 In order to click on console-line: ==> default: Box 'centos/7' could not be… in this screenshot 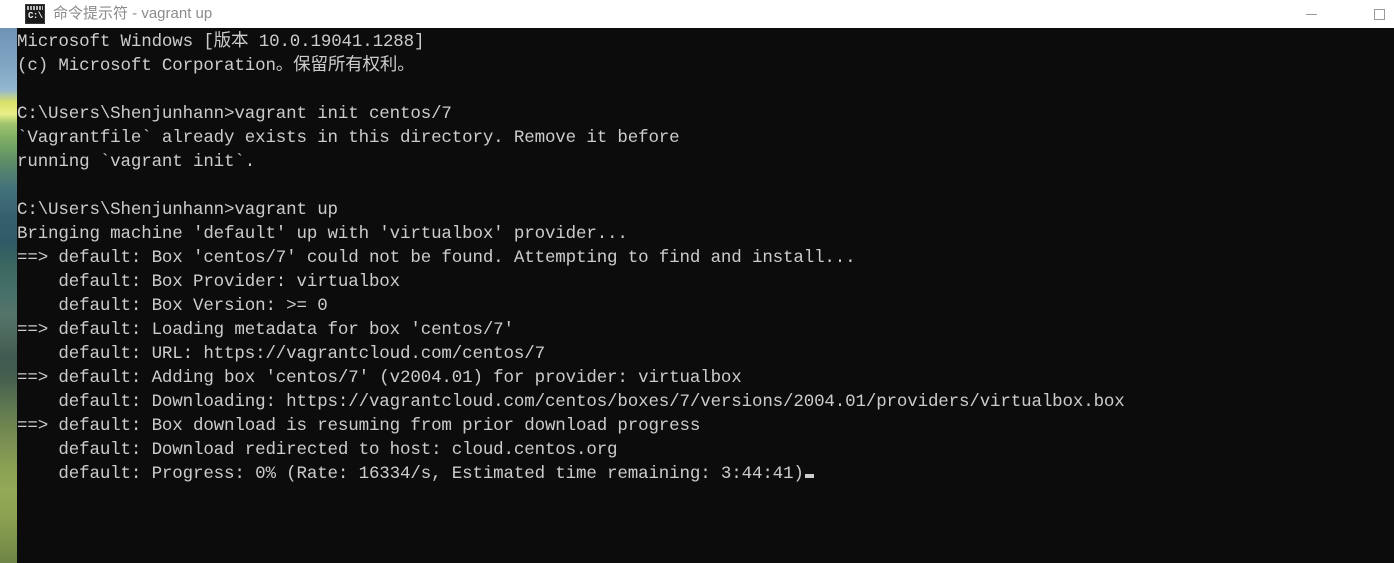, I will do `click(436, 258)`.